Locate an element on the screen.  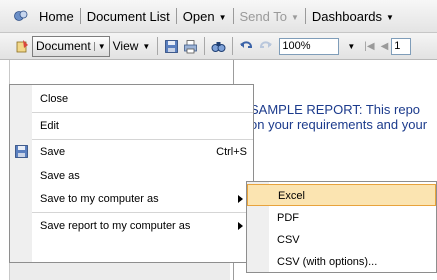
dashboards-label: Dashboards is located at coordinates (347, 16).